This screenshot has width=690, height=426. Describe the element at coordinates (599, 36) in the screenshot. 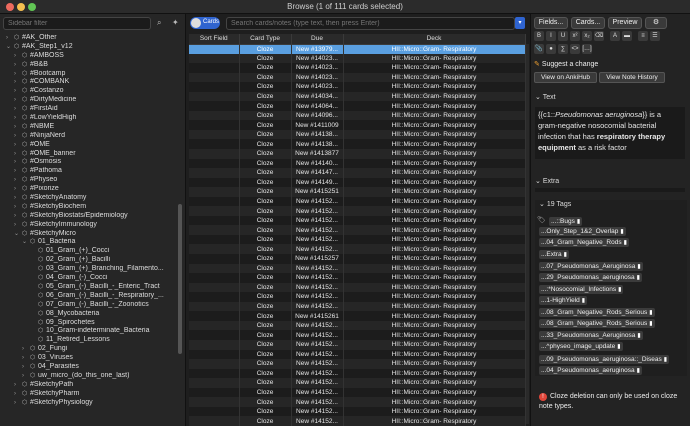

I see `eraser-icon: ⌫` at that location.